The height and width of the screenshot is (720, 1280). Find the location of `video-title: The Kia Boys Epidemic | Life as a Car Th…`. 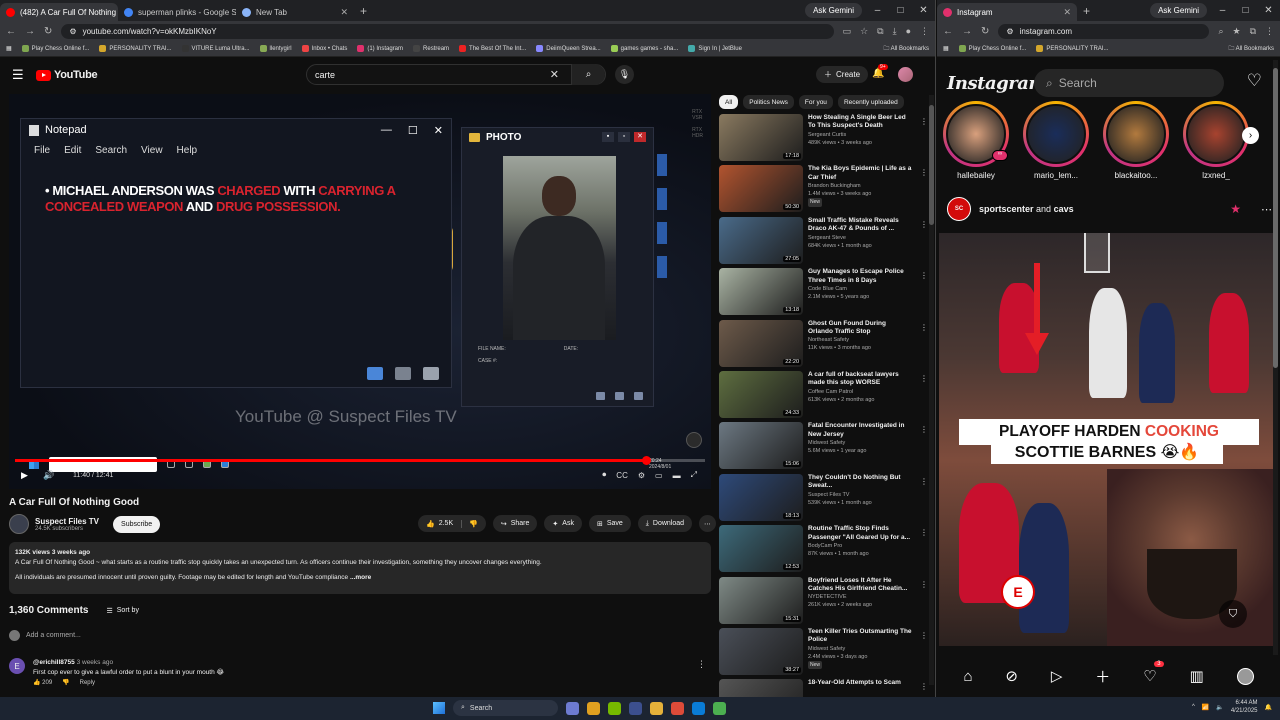

video-title: The Kia Boys Epidemic | Life as a Car Th… is located at coordinates (860, 173).